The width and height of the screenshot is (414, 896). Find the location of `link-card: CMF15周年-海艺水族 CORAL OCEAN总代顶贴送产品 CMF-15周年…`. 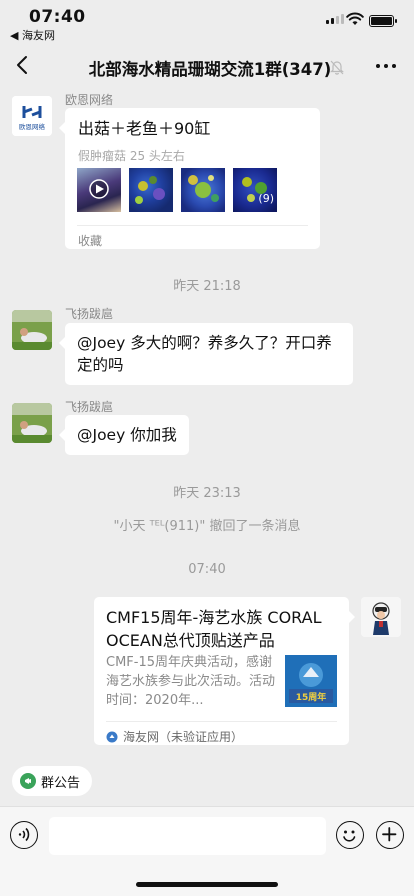

link-card: CMF15周年-海艺水族 CORAL OCEAN总代顶贴送产品 CMF-15周年… is located at coordinates (224, 672).